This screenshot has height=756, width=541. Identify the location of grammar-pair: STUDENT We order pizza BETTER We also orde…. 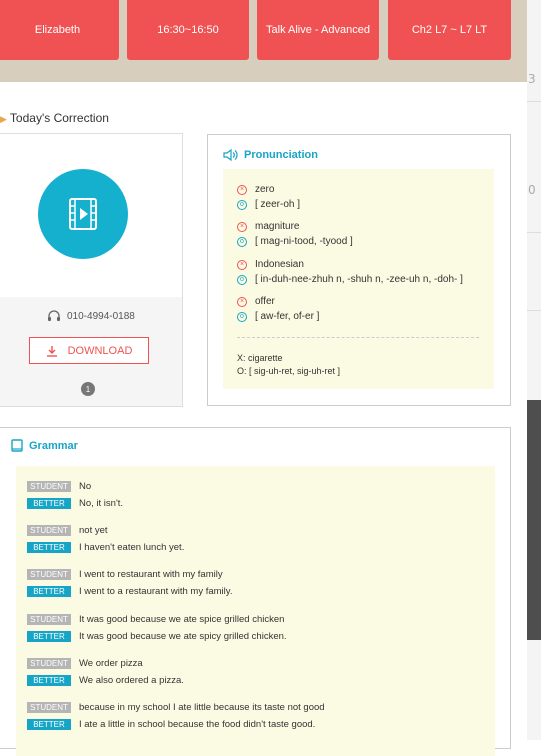
(105, 672).